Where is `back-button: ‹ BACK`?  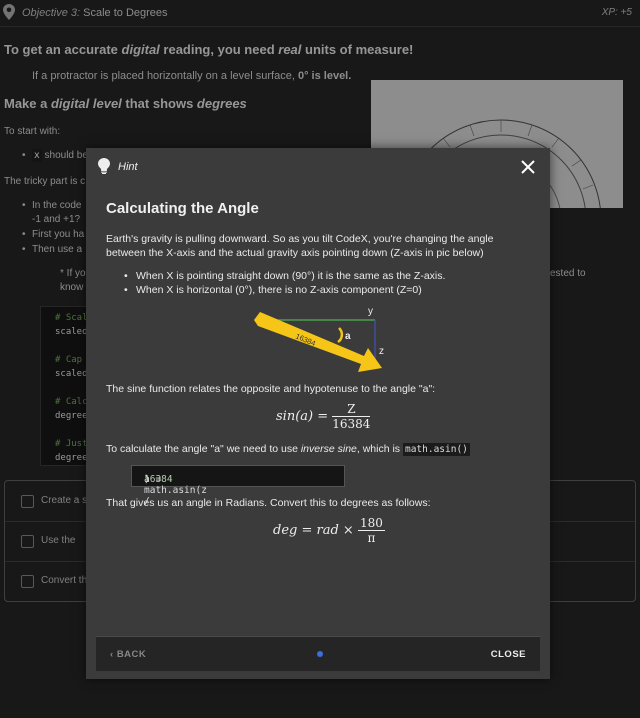
back-button: ‹ BACK is located at coordinates (128, 654).